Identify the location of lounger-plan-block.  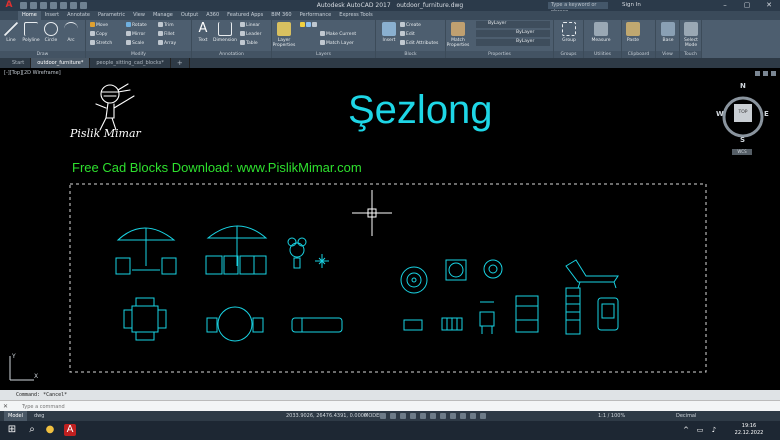
(317, 325).